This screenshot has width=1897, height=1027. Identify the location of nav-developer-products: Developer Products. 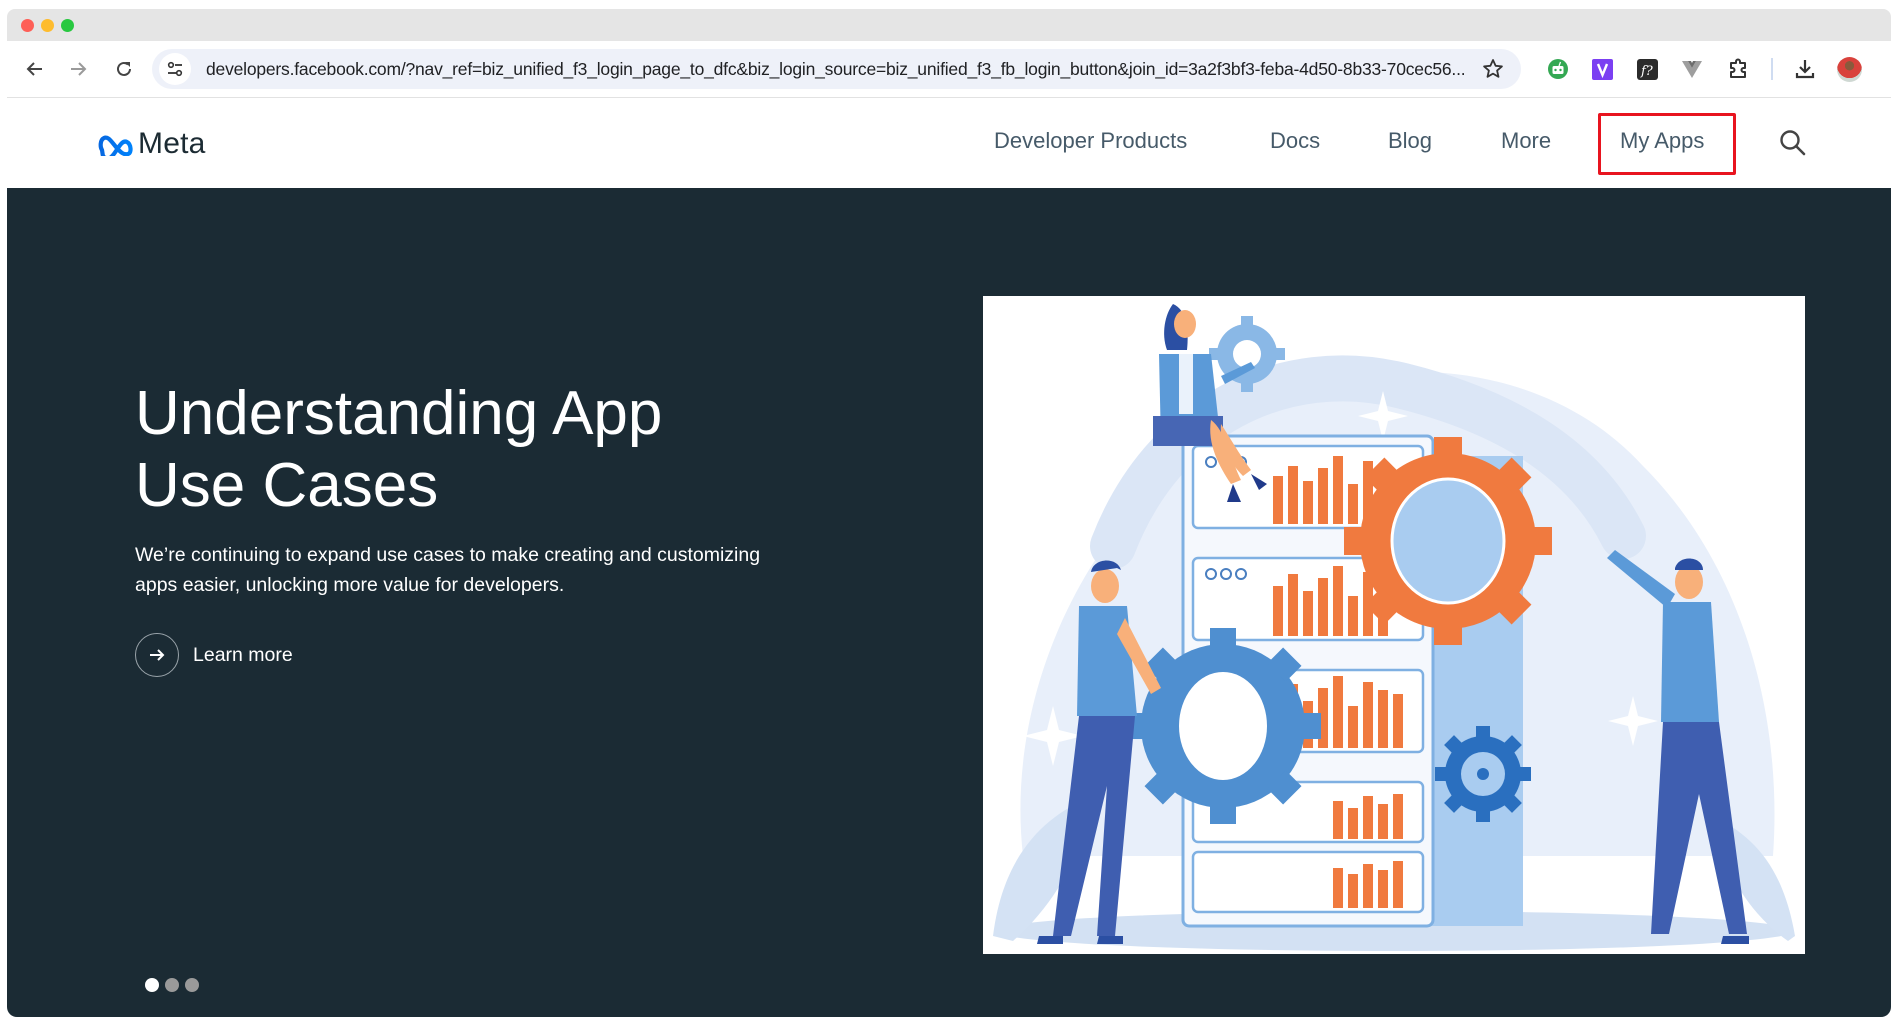
(1090, 141).